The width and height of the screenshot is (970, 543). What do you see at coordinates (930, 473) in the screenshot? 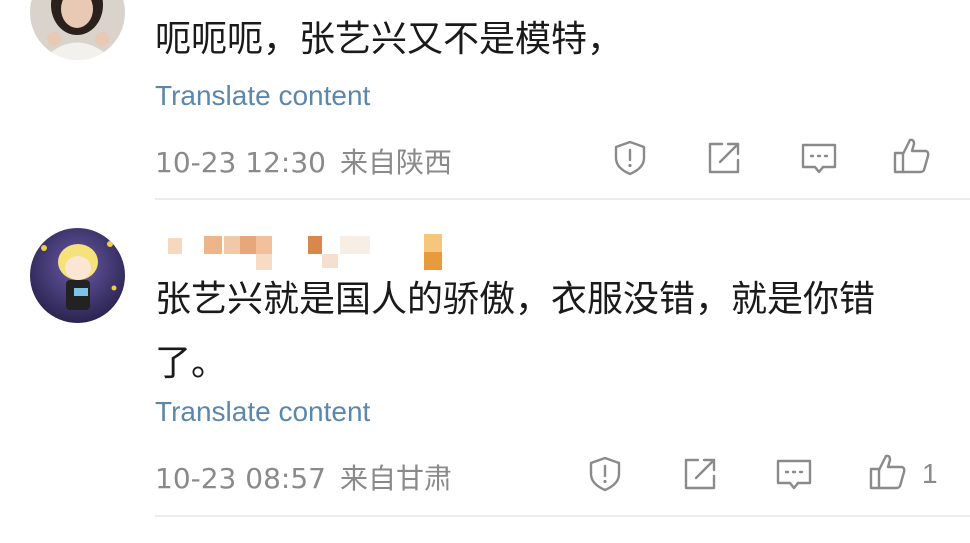
I see `like-count: 1` at bounding box center [930, 473].